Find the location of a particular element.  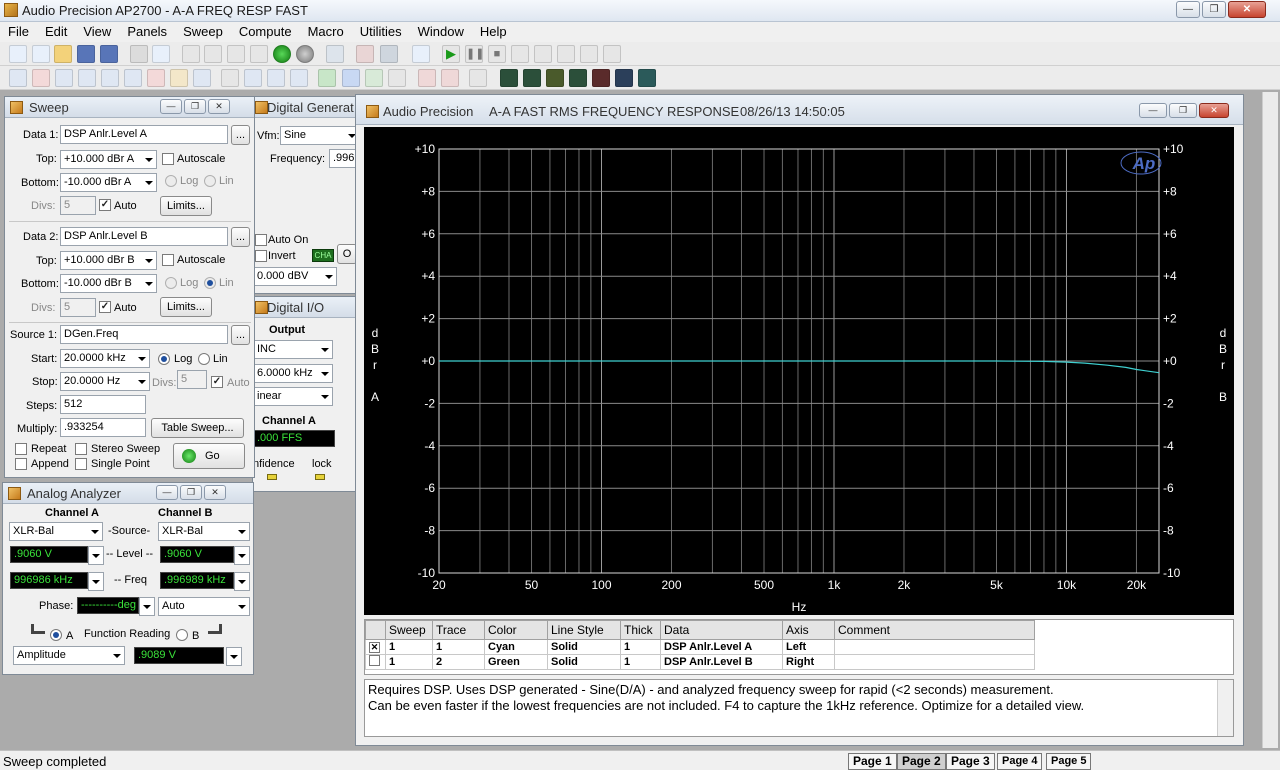

view-5-icon is located at coordinates (601, 78).